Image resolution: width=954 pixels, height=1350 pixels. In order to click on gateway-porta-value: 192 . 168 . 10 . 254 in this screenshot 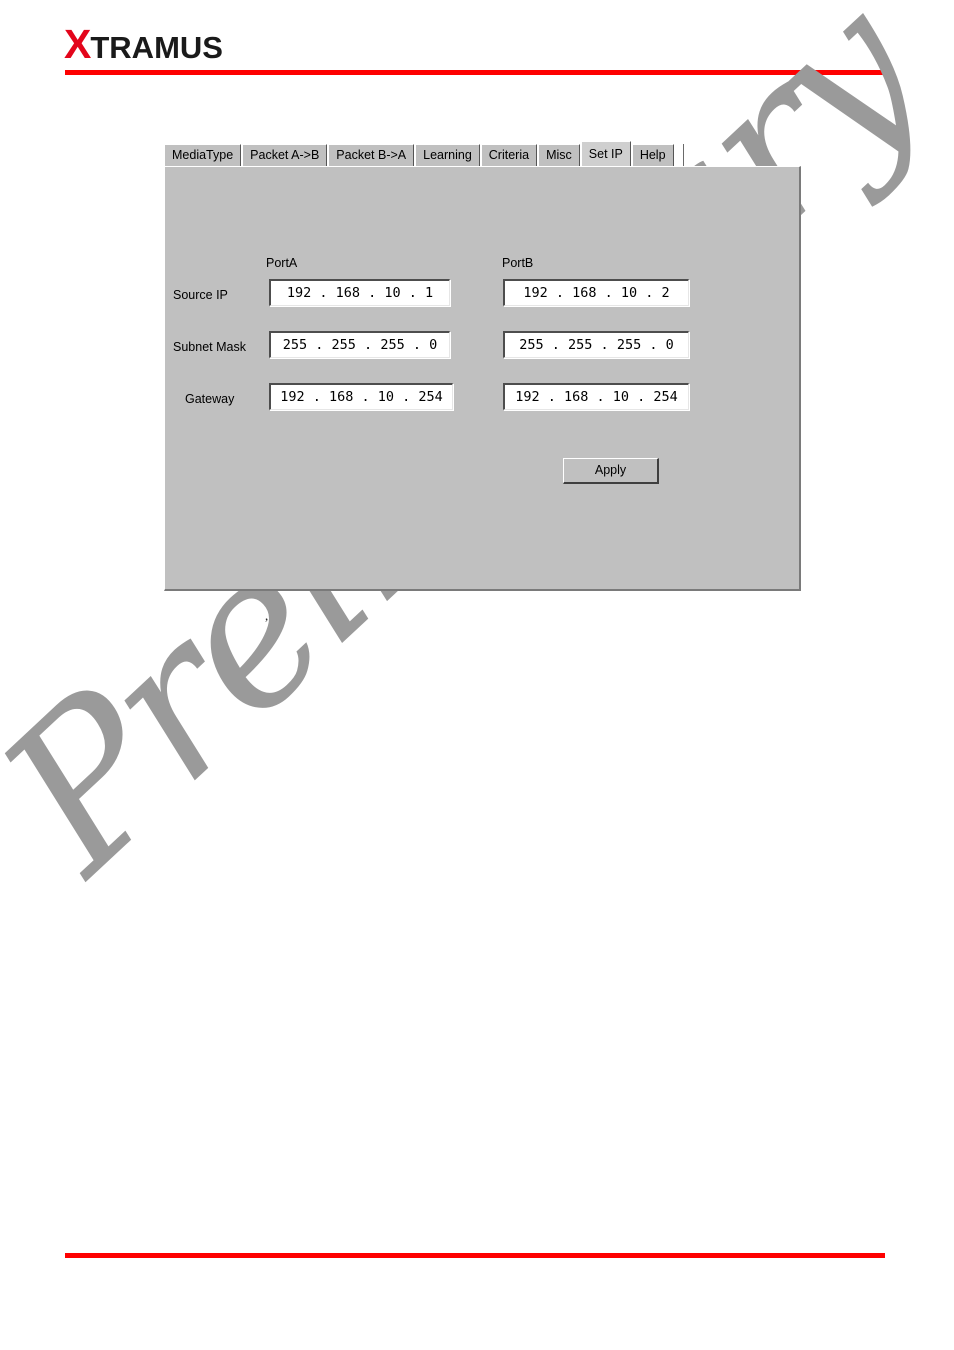, I will do `click(361, 397)`.